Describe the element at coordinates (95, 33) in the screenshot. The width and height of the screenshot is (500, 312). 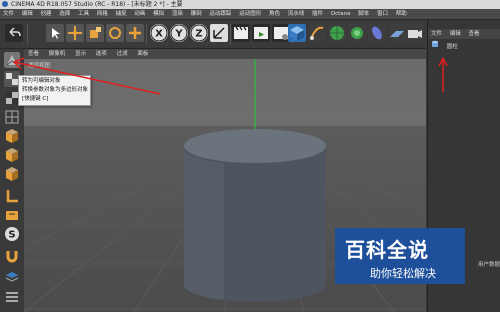
I see `scale-tool-button` at that location.